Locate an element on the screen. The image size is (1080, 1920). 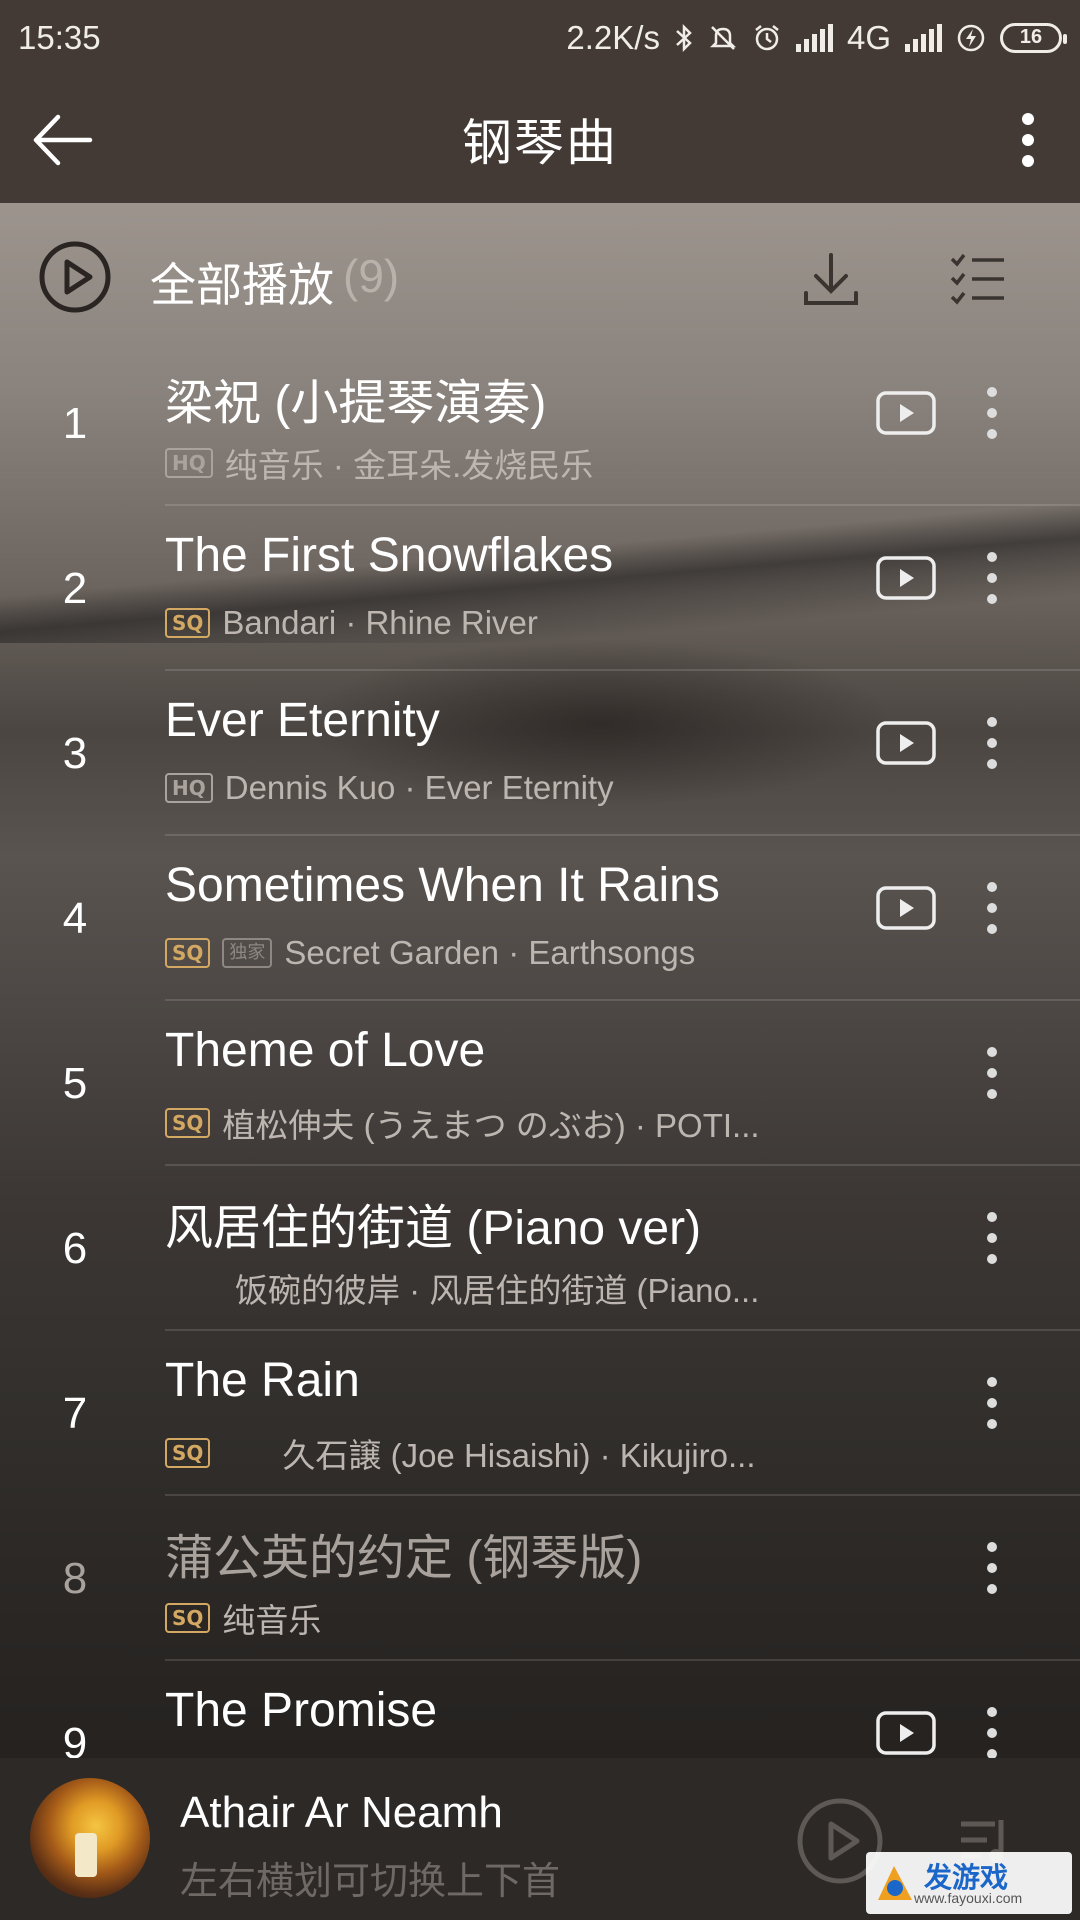
song-subtitle: Dennis Kuo · Ever Eternity is located at coordinates (419, 787).